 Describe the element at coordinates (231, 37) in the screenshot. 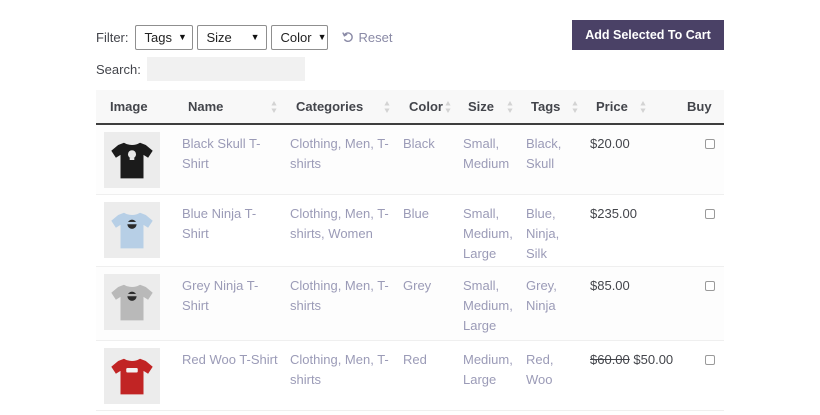

I see `size-filter-select: Size ▼` at that location.